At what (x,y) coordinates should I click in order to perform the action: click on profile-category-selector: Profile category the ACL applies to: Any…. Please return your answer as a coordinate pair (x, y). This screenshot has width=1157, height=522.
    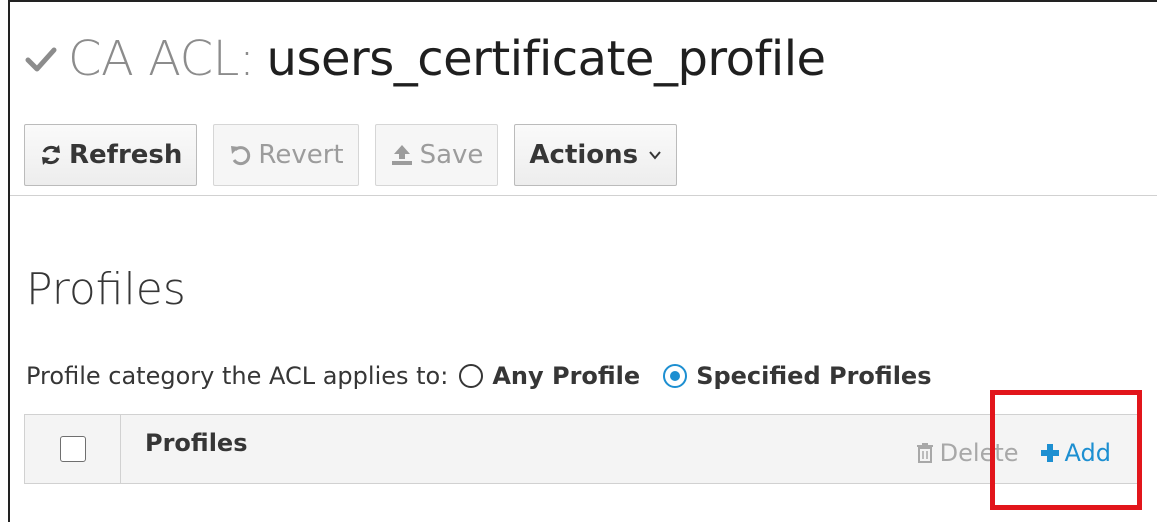
    Looking at the image, I should click on (478, 376).